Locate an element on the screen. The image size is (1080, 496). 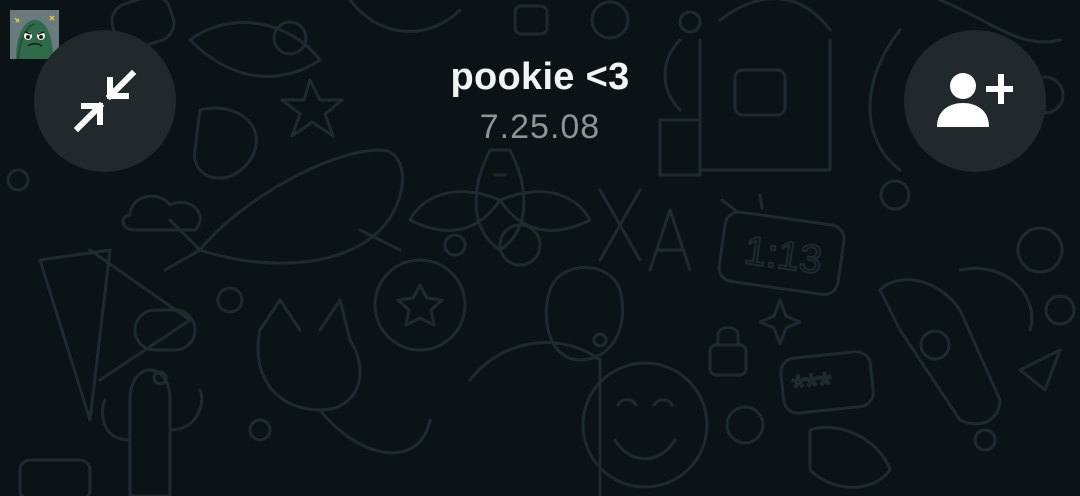
pip-avatar is located at coordinates (34, 34).